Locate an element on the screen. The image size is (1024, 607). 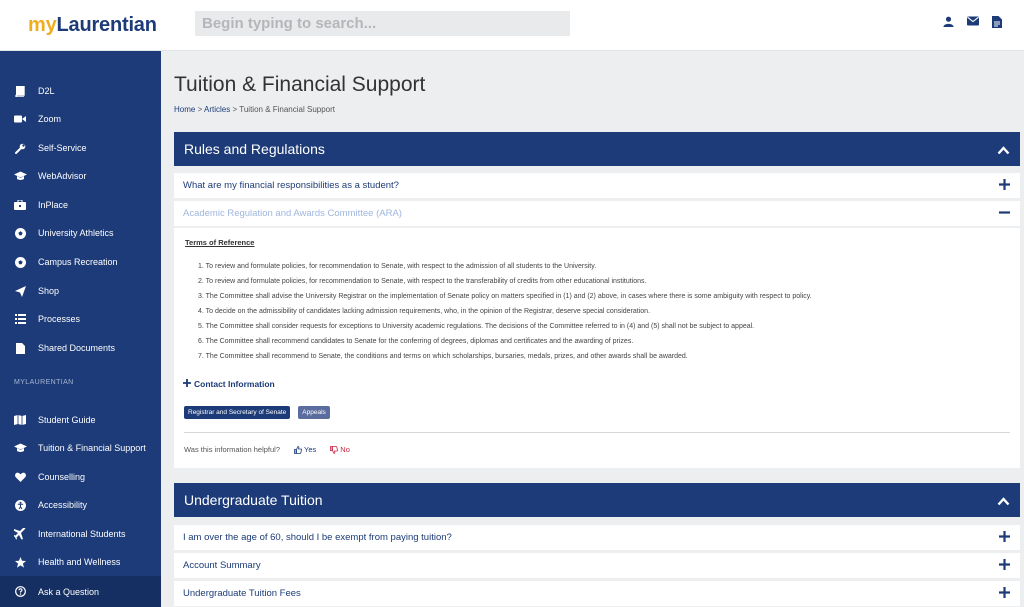
sidebar-item-label: Health and Wellness is located at coordinates (79, 562).